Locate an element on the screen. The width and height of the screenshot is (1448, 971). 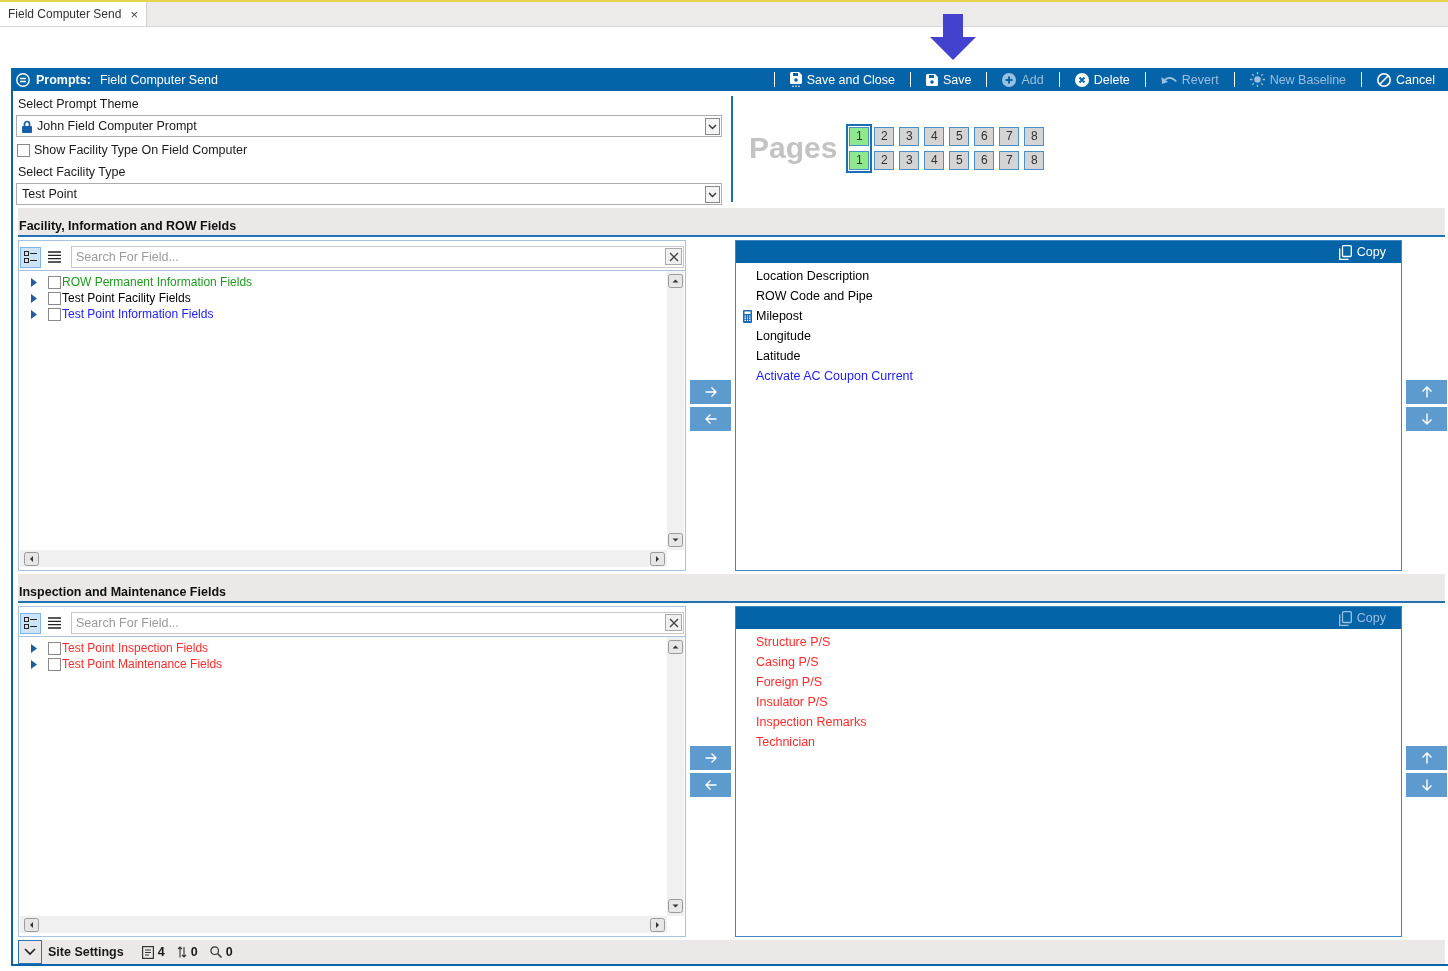
search-count: 0 is located at coordinates (229, 952).